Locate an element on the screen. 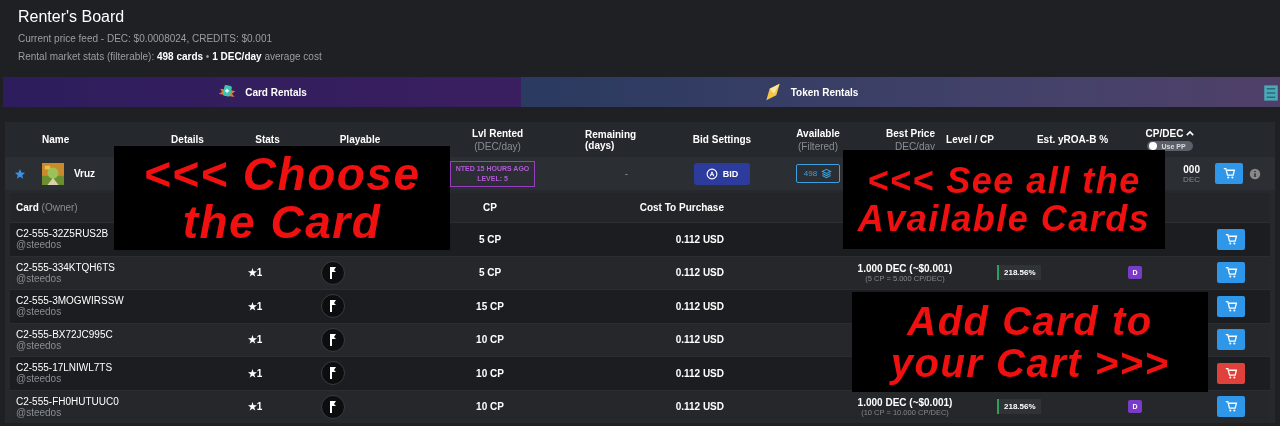 This screenshot has width=1280, height=426. column-header: Card (Owner) is located at coordinates (47, 207).